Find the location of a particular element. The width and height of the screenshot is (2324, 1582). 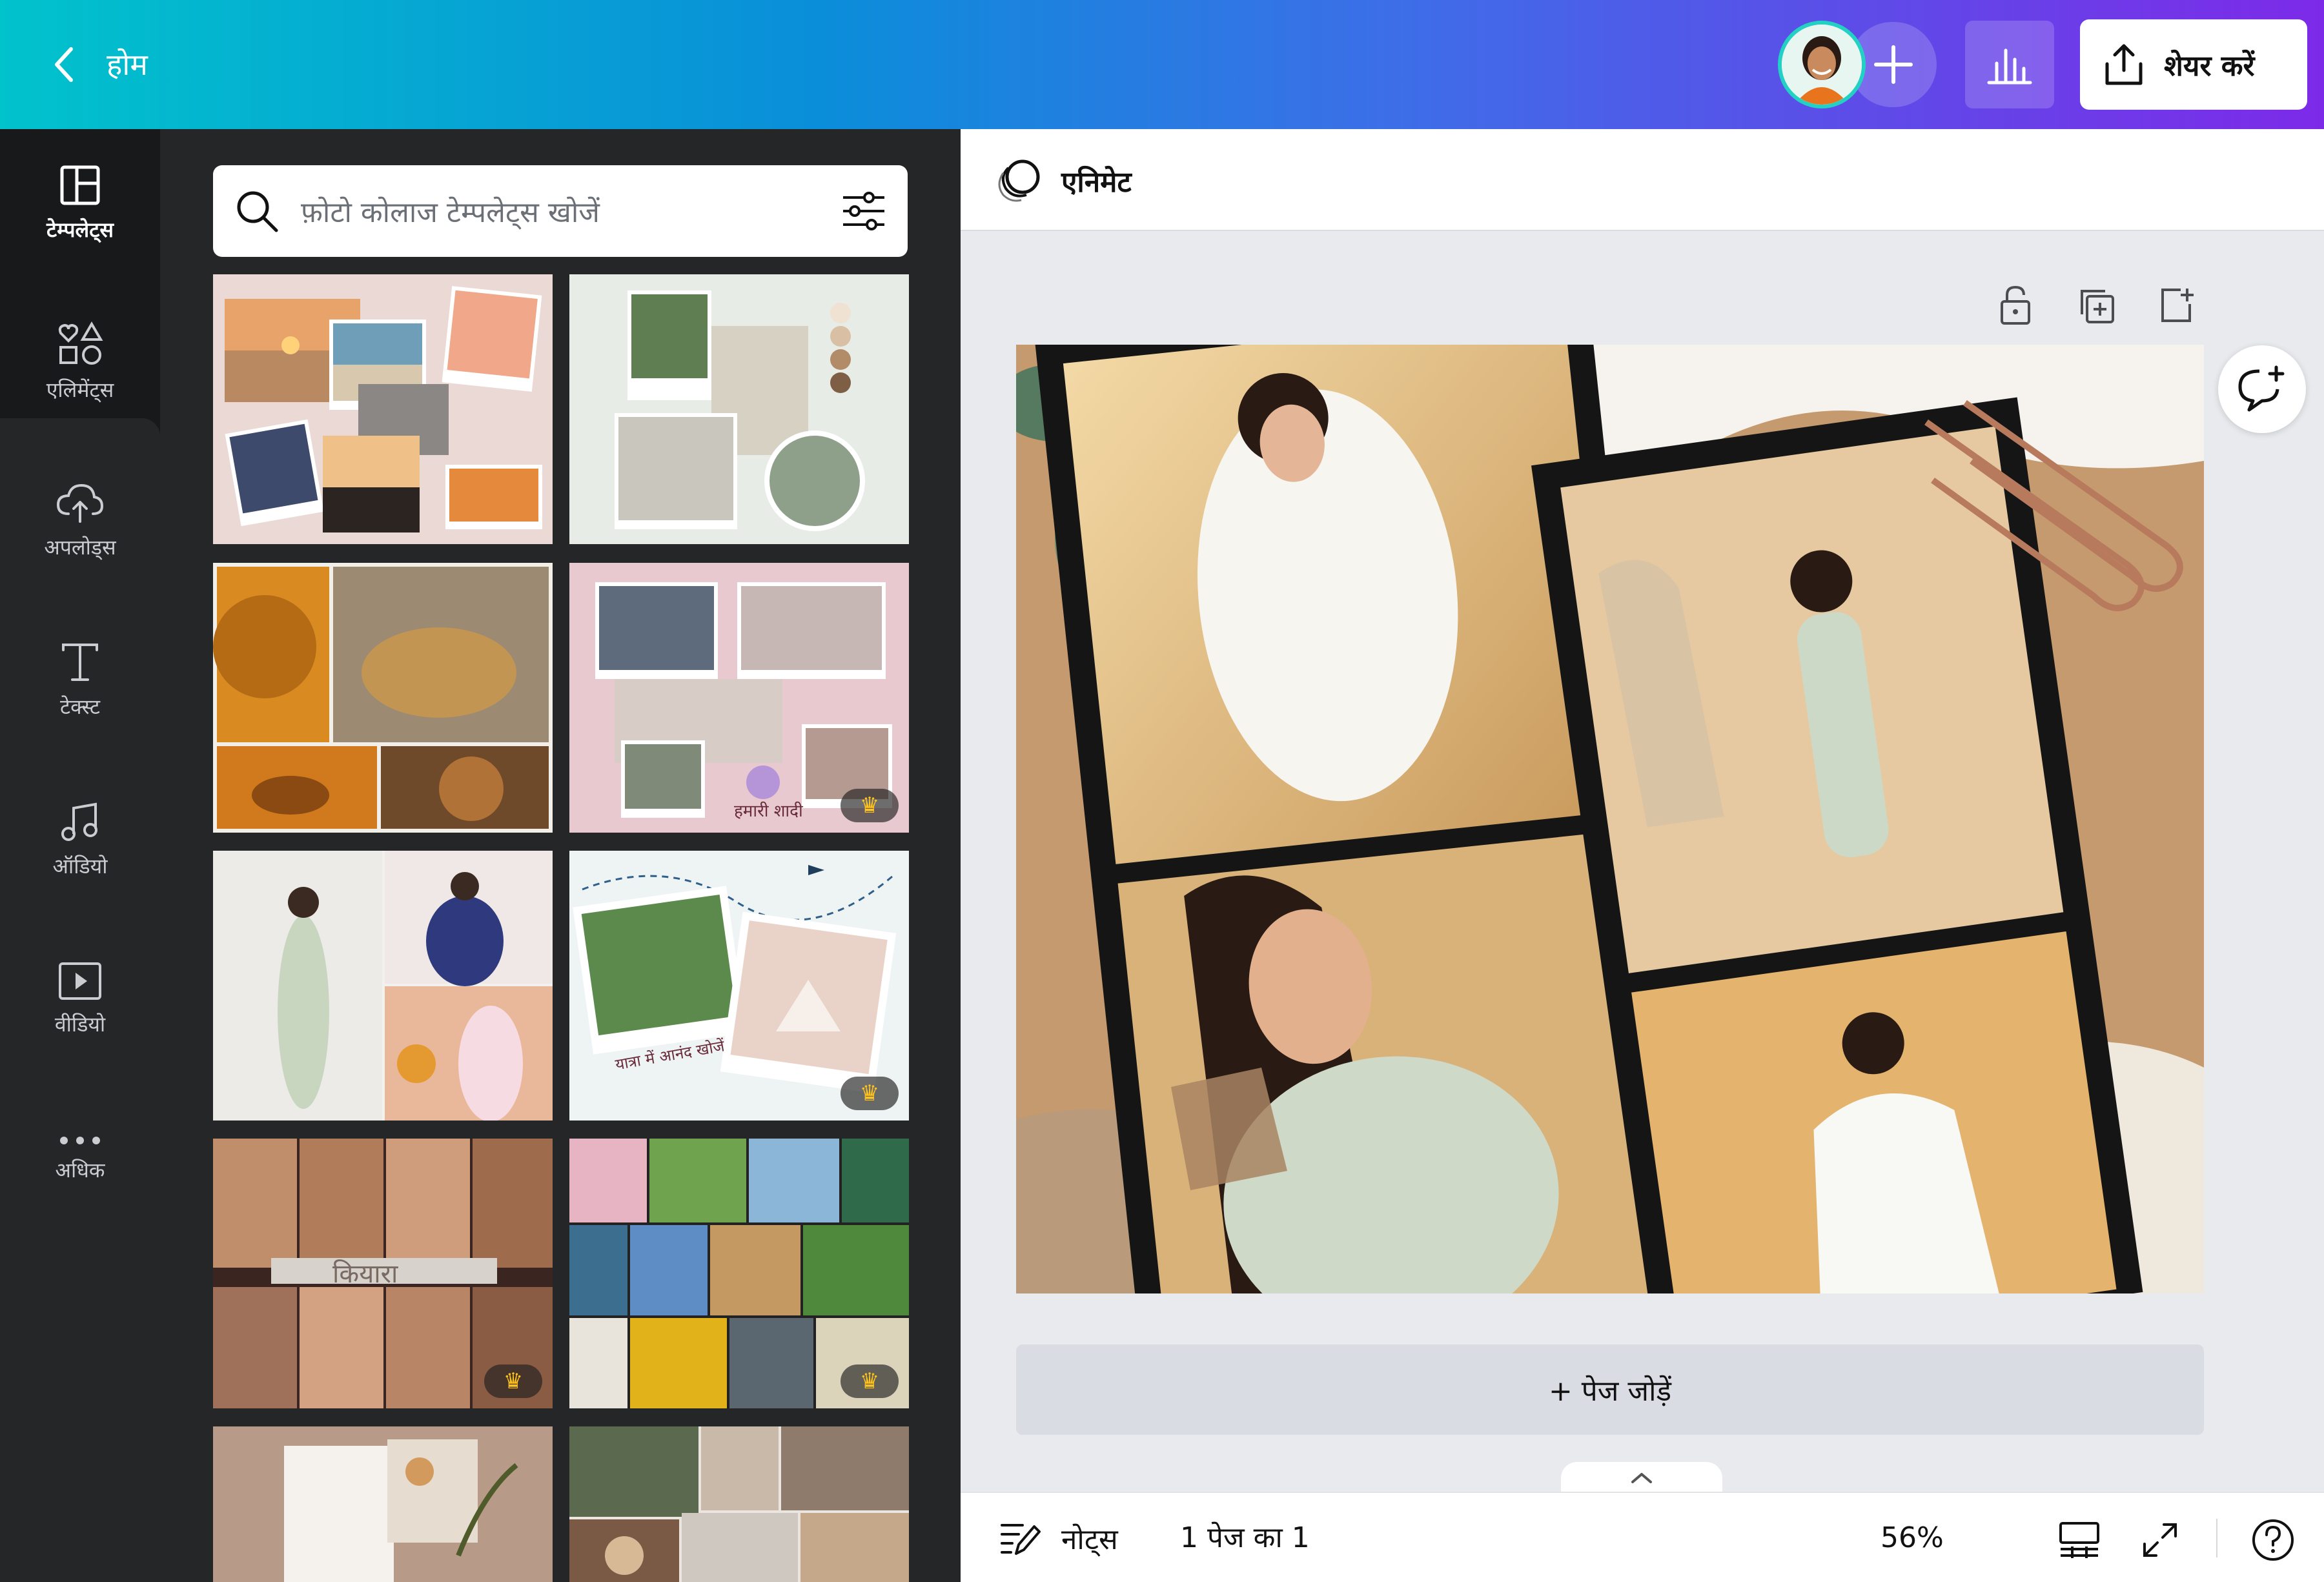

page-tools is located at coordinates (2096, 306).